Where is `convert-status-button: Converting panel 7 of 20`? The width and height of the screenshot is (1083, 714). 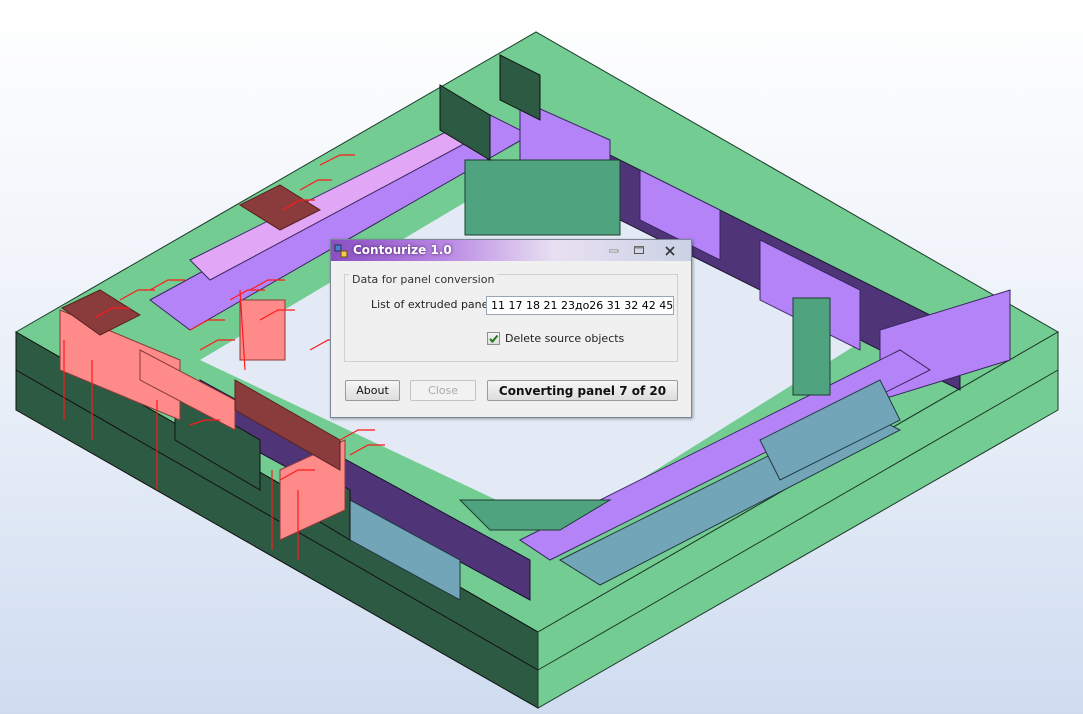
convert-status-button: Converting panel 7 of 20 is located at coordinates (582, 390).